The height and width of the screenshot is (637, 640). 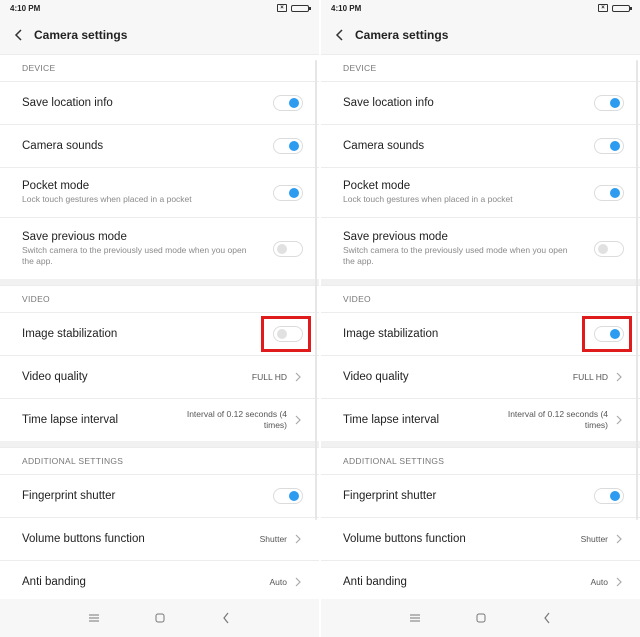 What do you see at coordinates (404, 539) in the screenshot?
I see `row-label: Volume buttons function` at bounding box center [404, 539].